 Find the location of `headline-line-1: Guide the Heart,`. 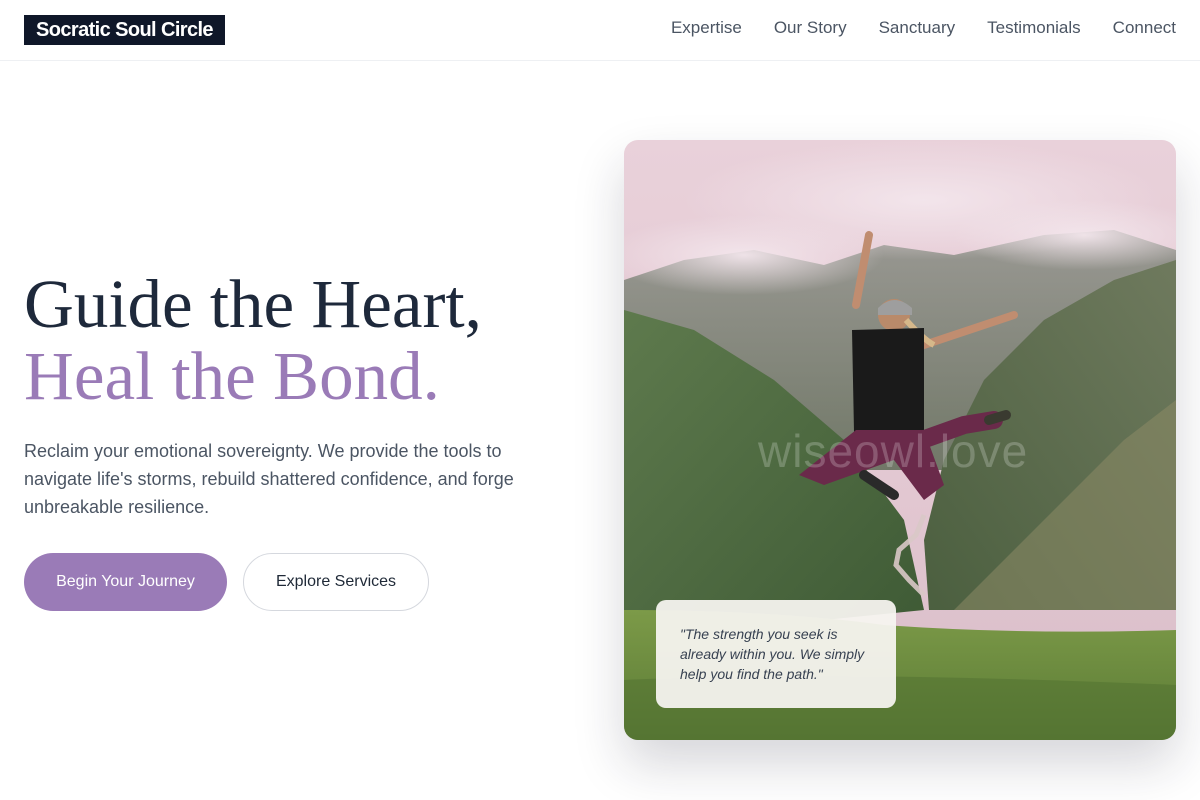

headline-line-1: Guide the Heart, is located at coordinates (253, 304).